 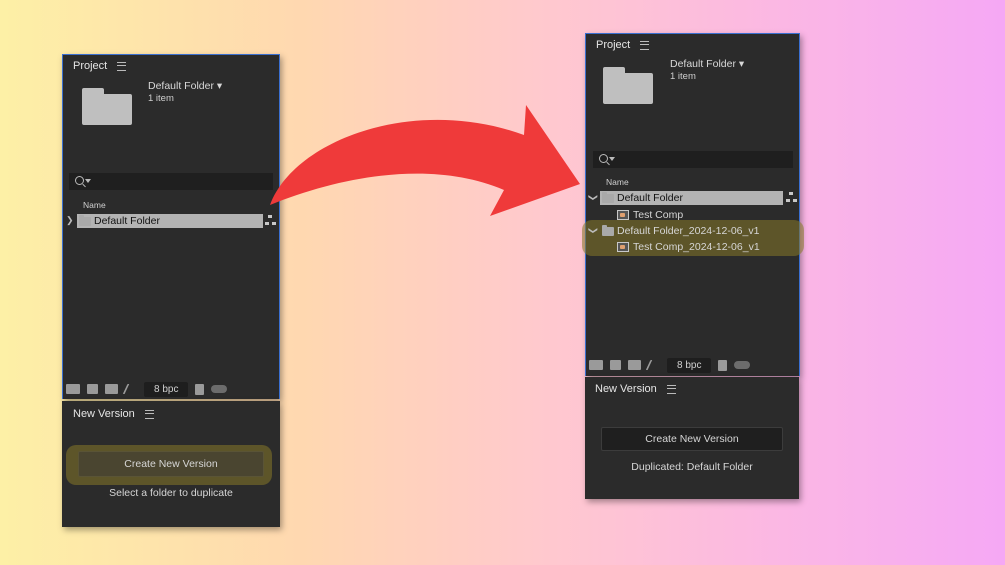 I want to click on right-project-header: Project, so click(x=623, y=45).